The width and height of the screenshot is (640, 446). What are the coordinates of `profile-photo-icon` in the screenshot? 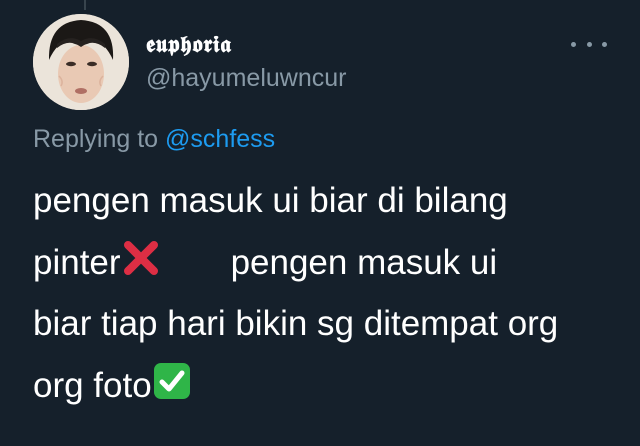 It's located at (81, 62).